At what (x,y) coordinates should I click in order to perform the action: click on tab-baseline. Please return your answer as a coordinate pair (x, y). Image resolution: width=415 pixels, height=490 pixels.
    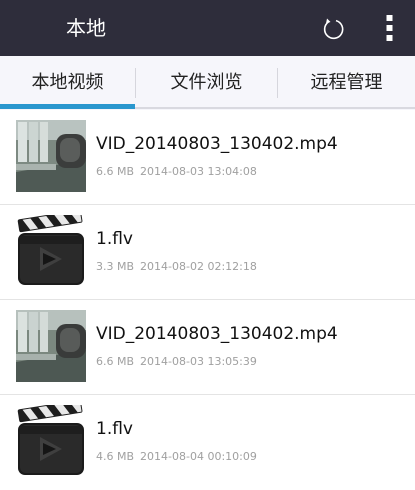
    Looking at the image, I should click on (275, 108).